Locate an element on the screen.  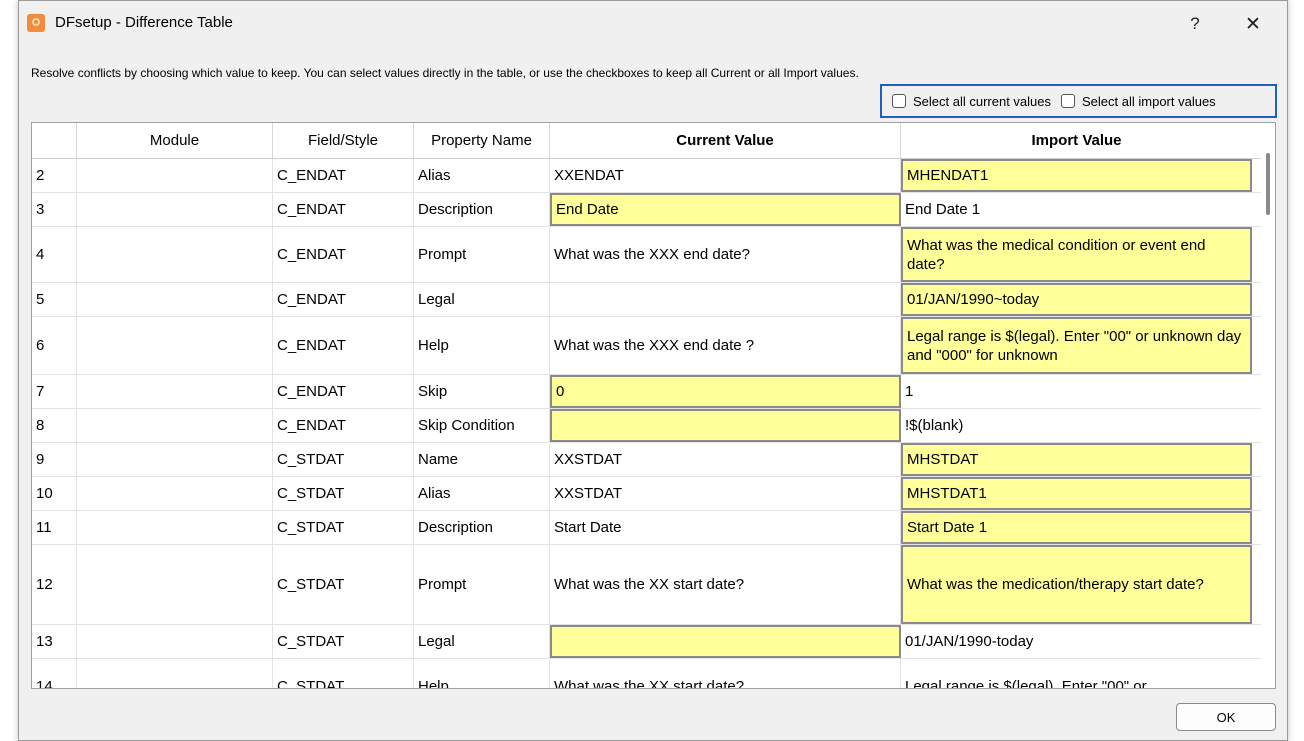
title-bar: DFsetup - Difference Table ? ✕ is located at coordinates (653, 24).